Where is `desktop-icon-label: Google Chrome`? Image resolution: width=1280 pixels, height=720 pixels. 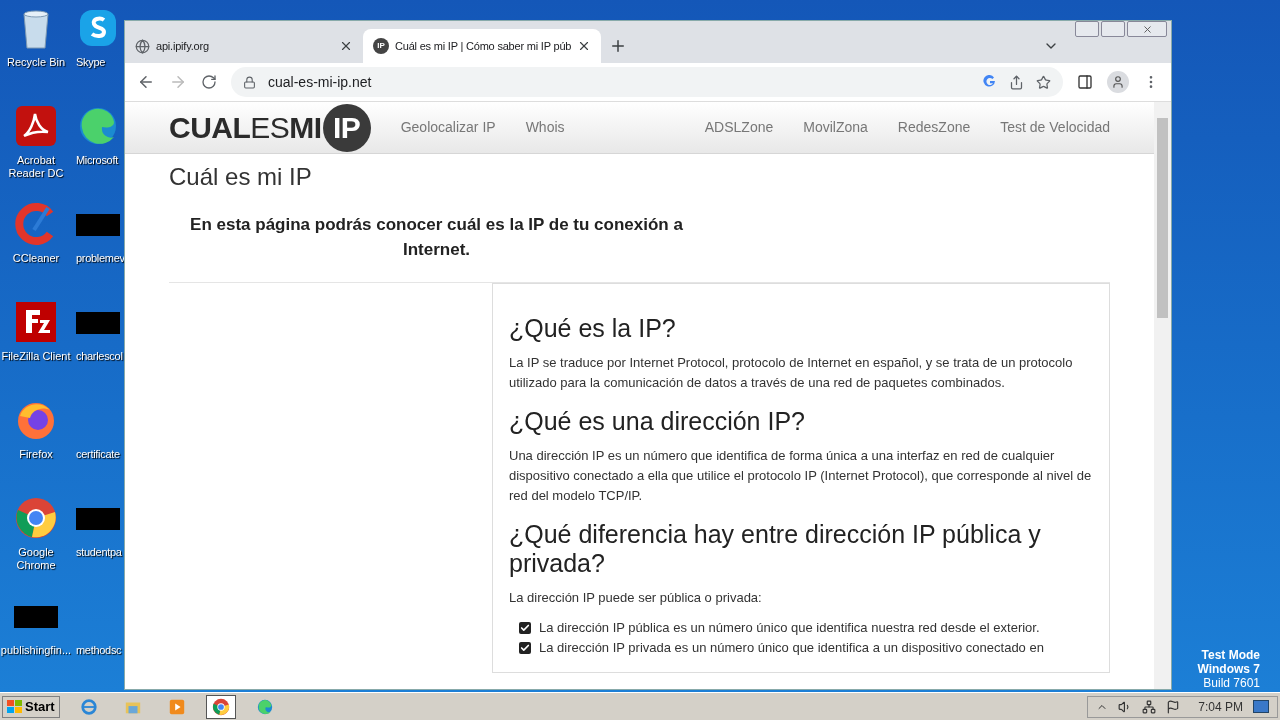
desktop-icon-label: Google Chrome is located at coordinates (36, 559).